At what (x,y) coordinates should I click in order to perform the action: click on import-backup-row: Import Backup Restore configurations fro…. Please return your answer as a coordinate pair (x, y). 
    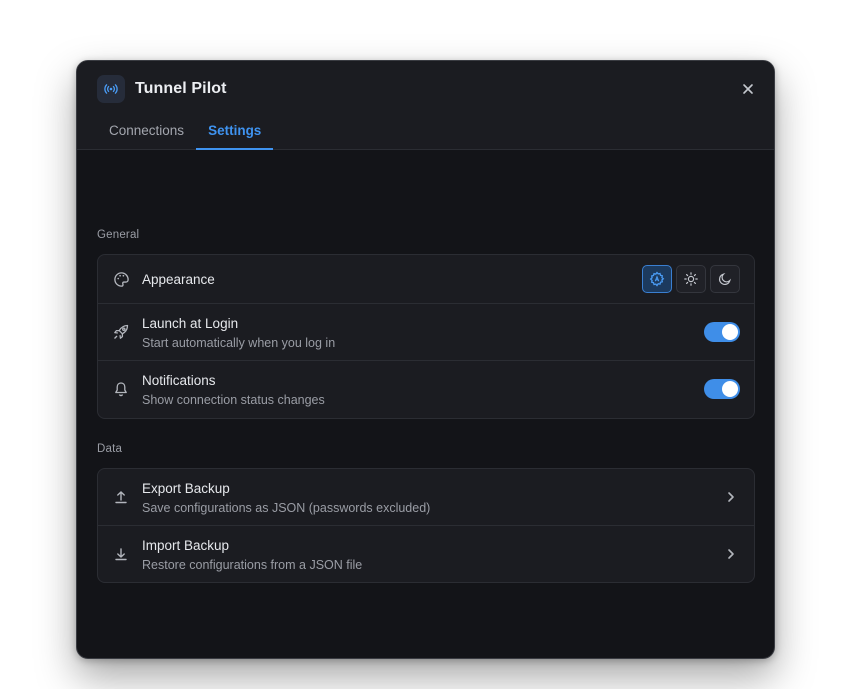
    Looking at the image, I should click on (426, 554).